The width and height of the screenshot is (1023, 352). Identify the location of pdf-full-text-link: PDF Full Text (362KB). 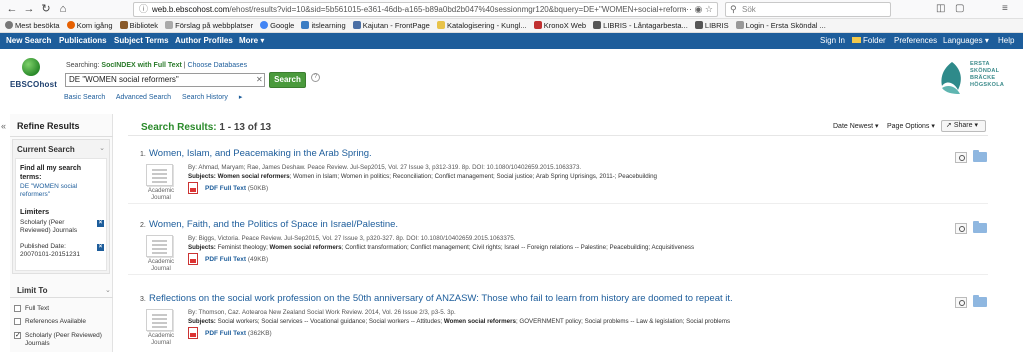
(238, 333).